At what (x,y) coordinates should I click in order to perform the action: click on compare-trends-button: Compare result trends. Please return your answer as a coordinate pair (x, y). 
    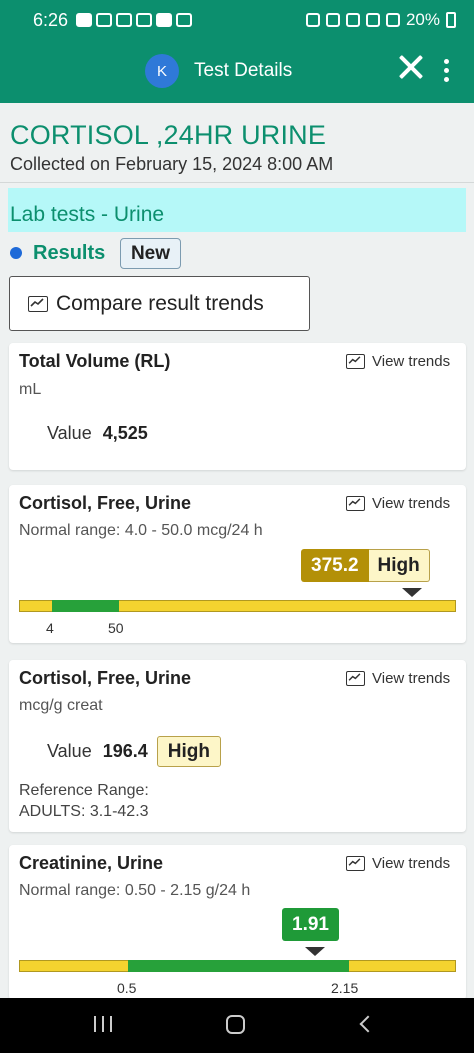
    Looking at the image, I should click on (159, 303).